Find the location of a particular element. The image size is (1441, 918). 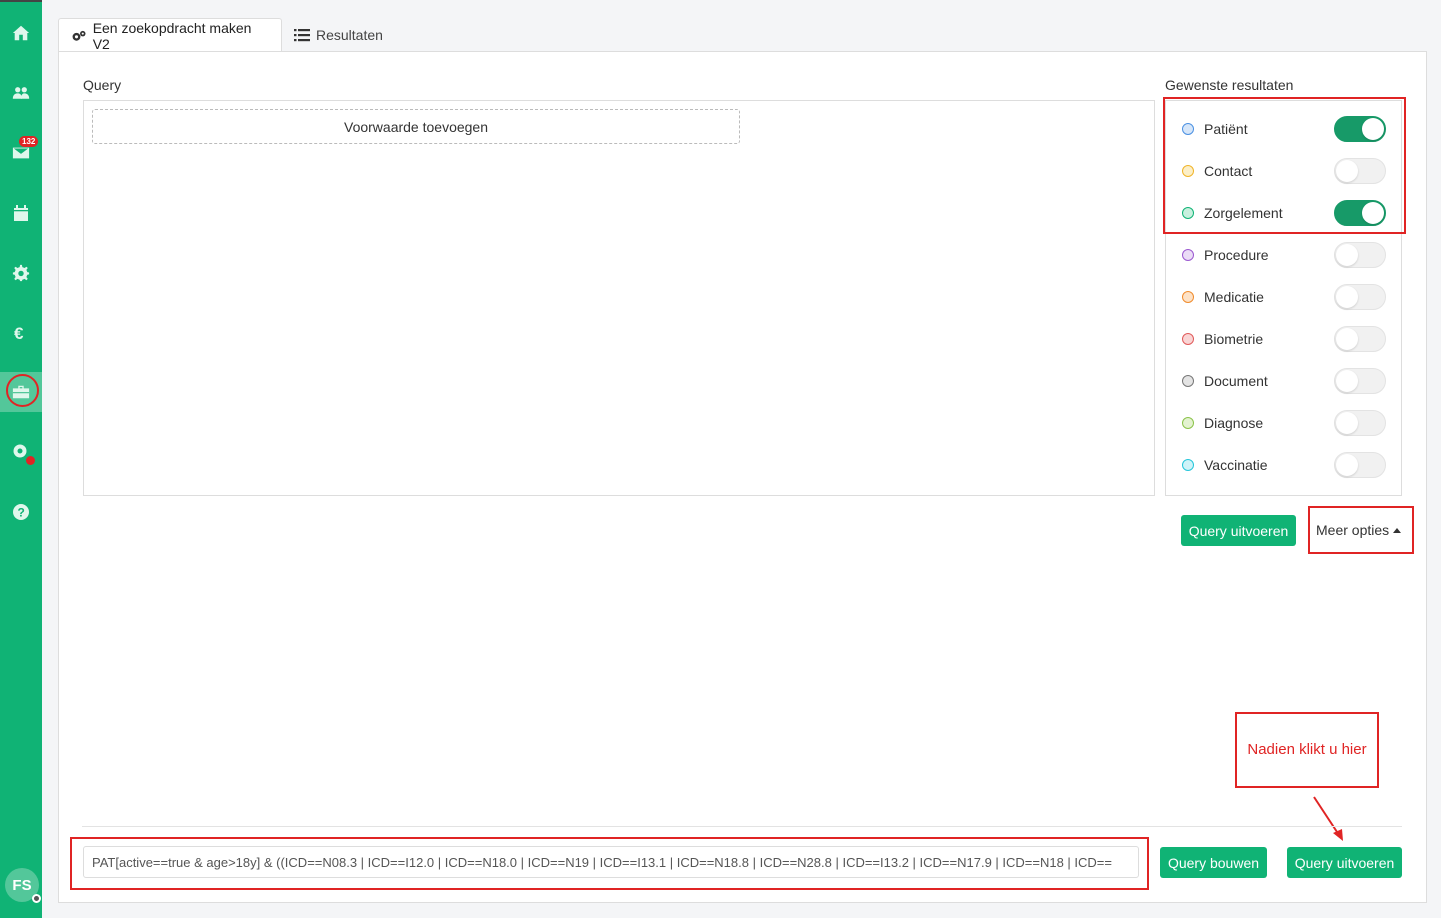

toggle-medicatie is located at coordinates (1360, 297).